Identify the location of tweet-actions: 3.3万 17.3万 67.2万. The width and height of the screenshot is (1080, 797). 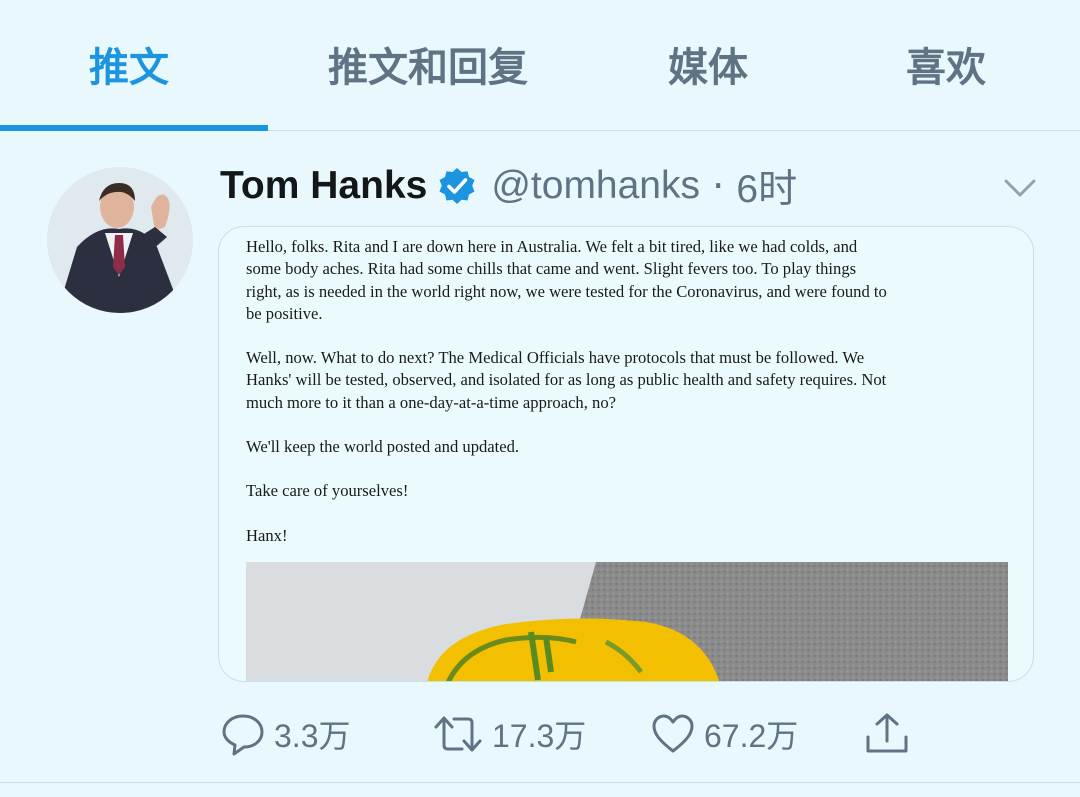
(540, 735).